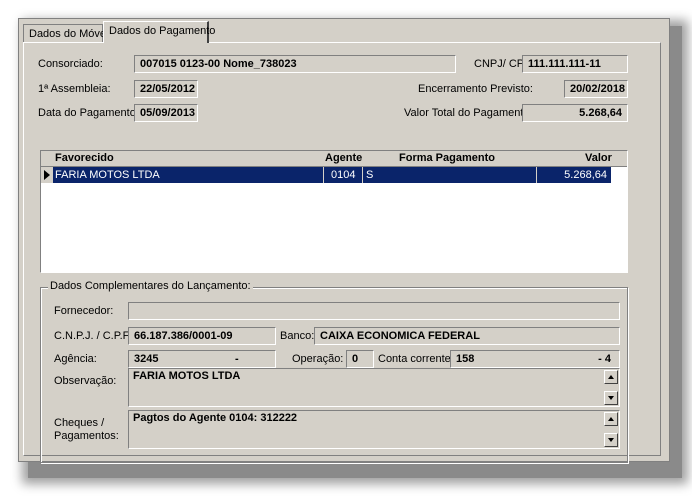  Describe the element at coordinates (75, 359) in the screenshot. I see `agencia-label: Agência:` at that location.